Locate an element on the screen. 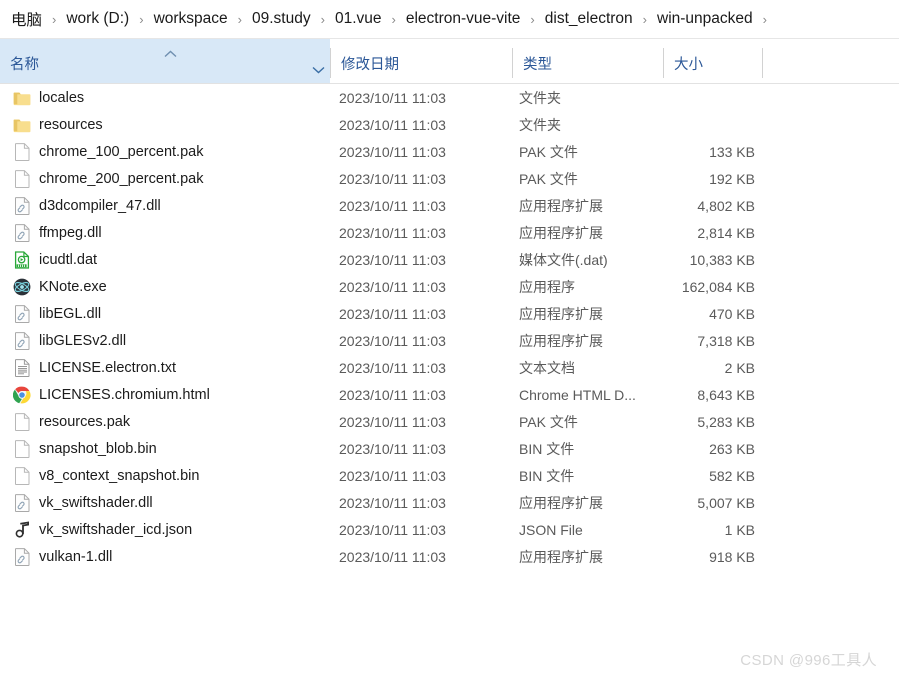  media-file-icon is located at coordinates (22, 259).